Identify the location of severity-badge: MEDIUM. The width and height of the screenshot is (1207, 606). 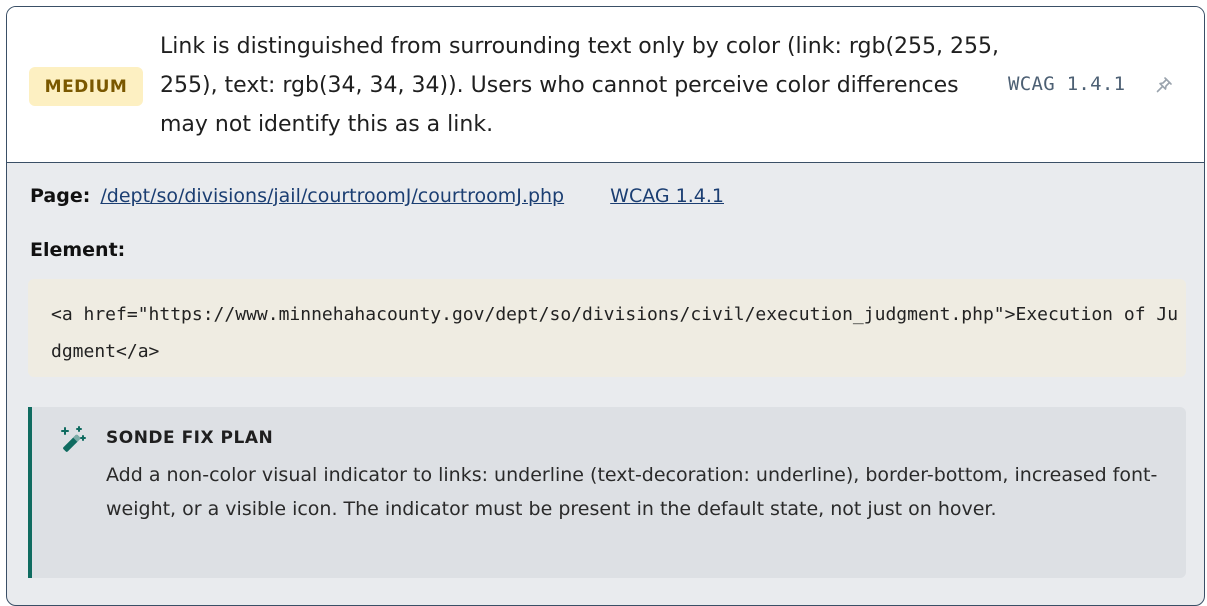
(86, 86).